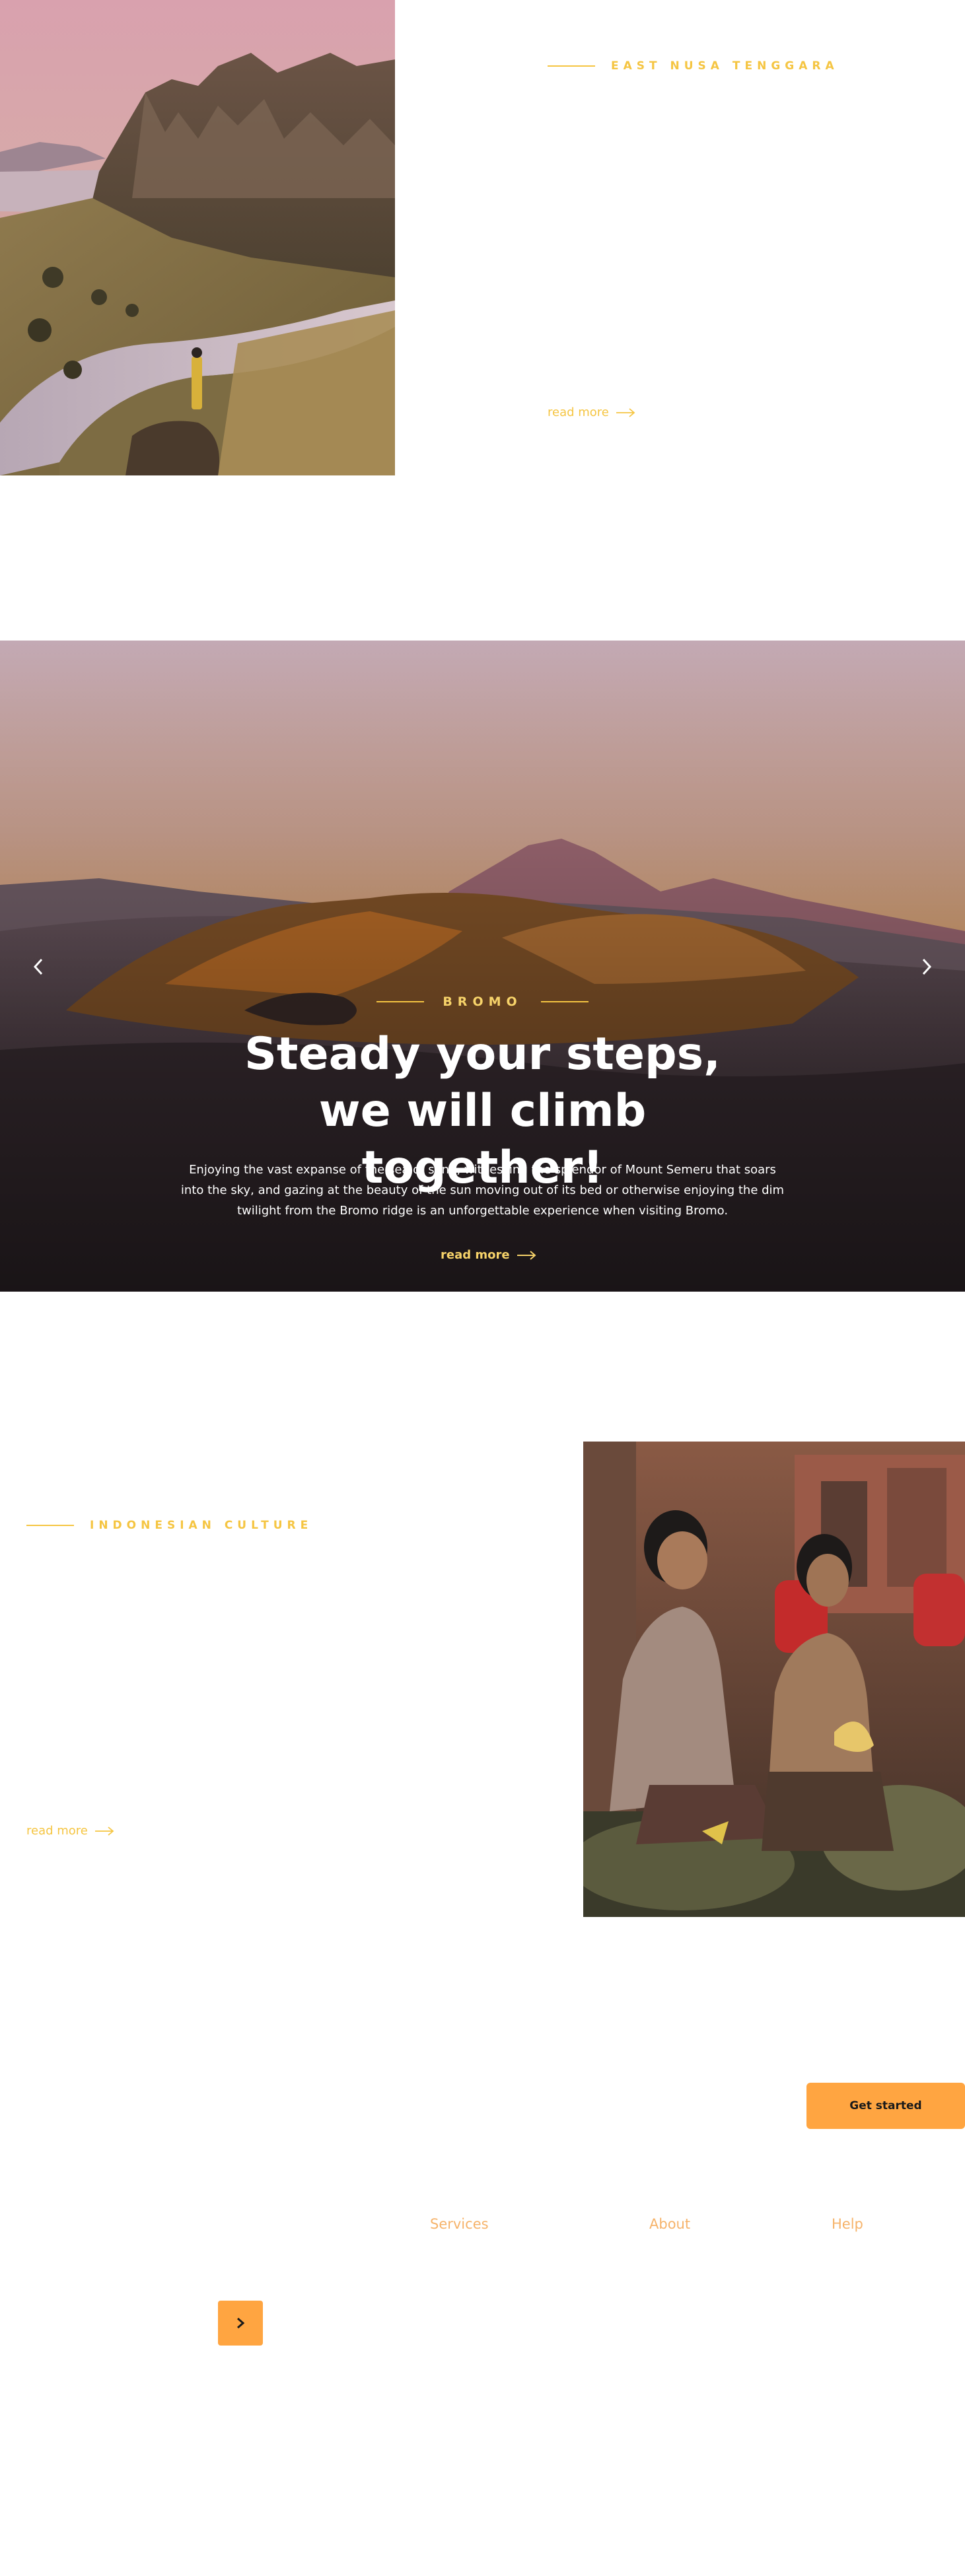 The height and width of the screenshot is (2576, 965). What do you see at coordinates (197, 238) in the screenshot?
I see `east-nusa-tenggara-photo` at bounding box center [197, 238].